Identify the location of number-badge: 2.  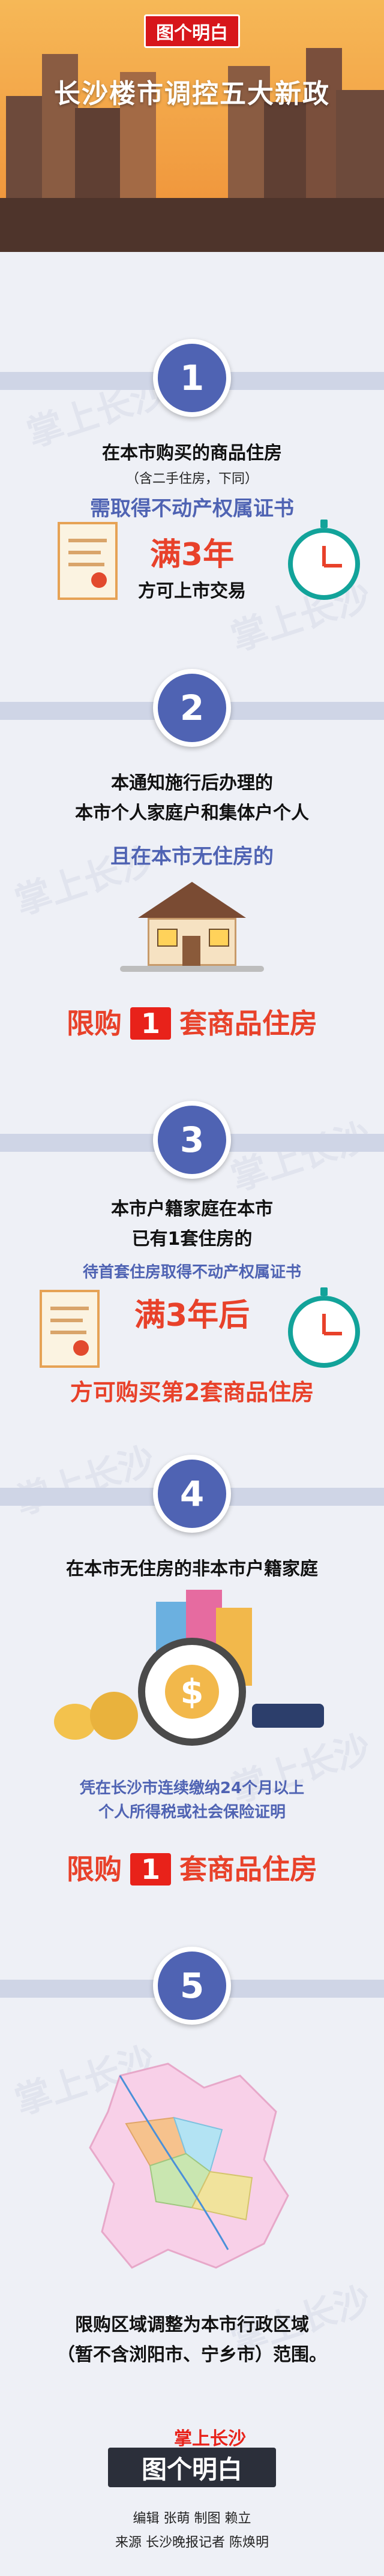
(192, 708).